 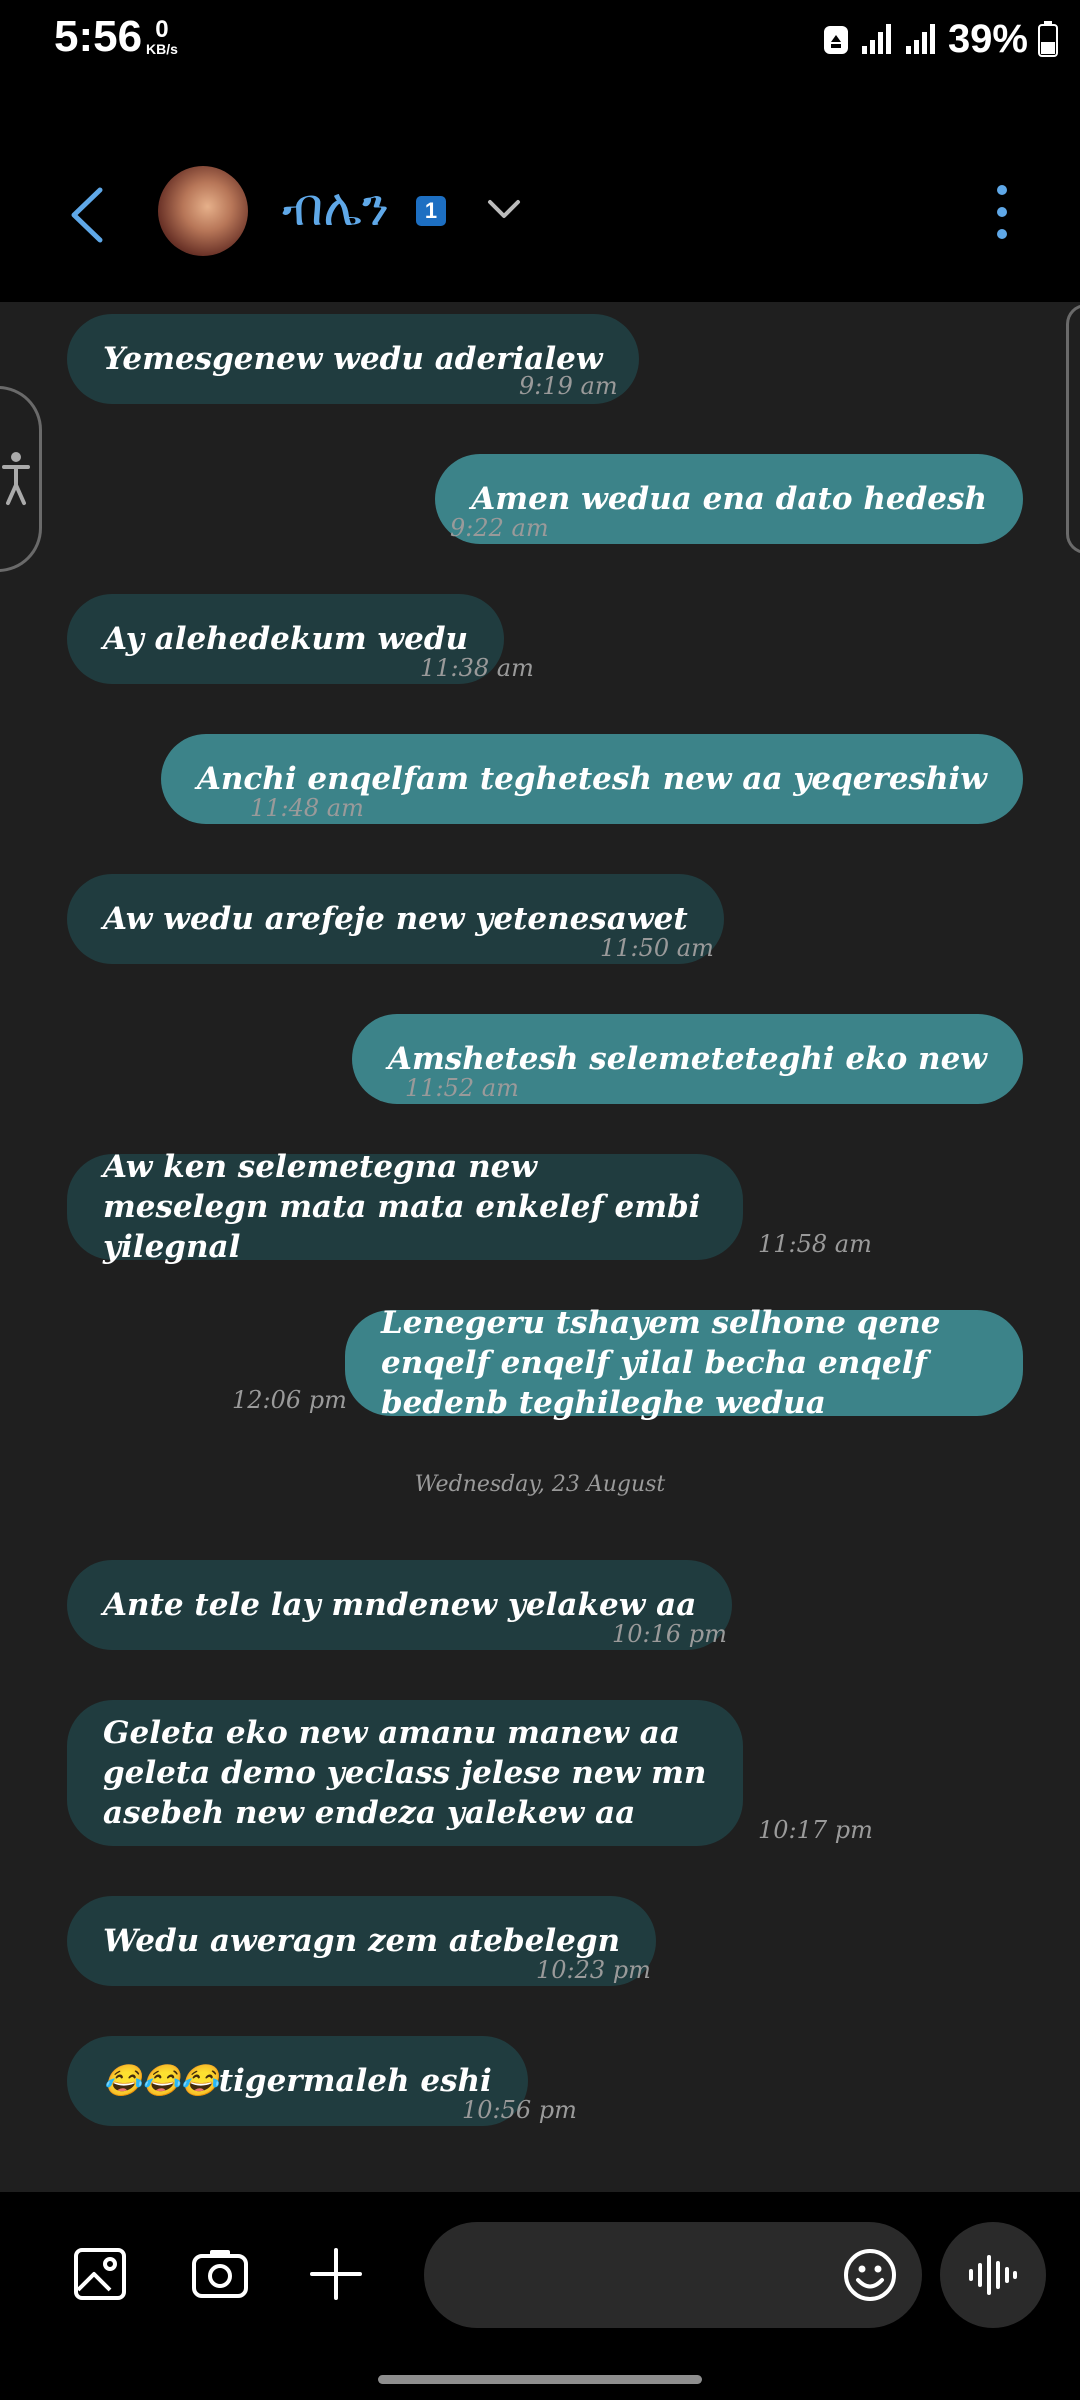 What do you see at coordinates (477, 668) in the screenshot?
I see `message-time: 11:38 am` at bounding box center [477, 668].